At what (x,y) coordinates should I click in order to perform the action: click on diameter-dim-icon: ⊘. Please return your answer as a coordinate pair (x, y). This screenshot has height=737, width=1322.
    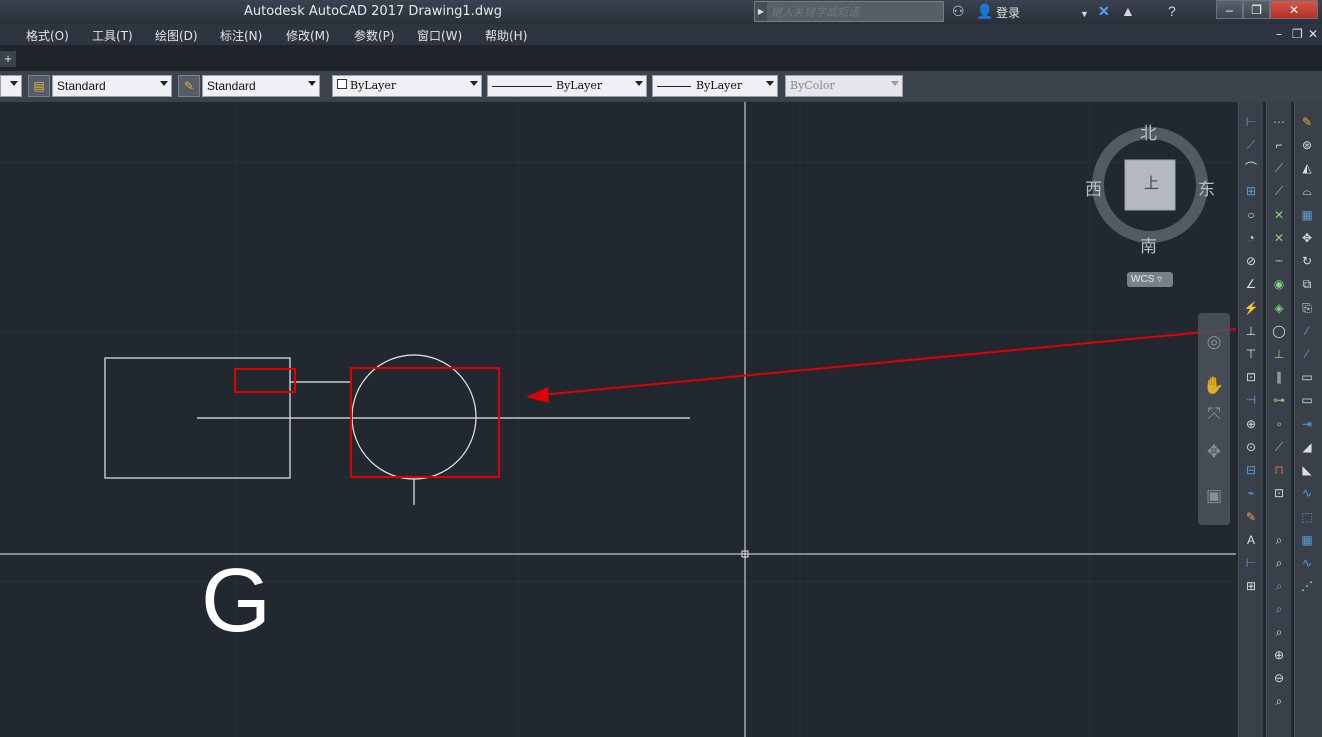
    Looking at the image, I should click on (1251, 261).